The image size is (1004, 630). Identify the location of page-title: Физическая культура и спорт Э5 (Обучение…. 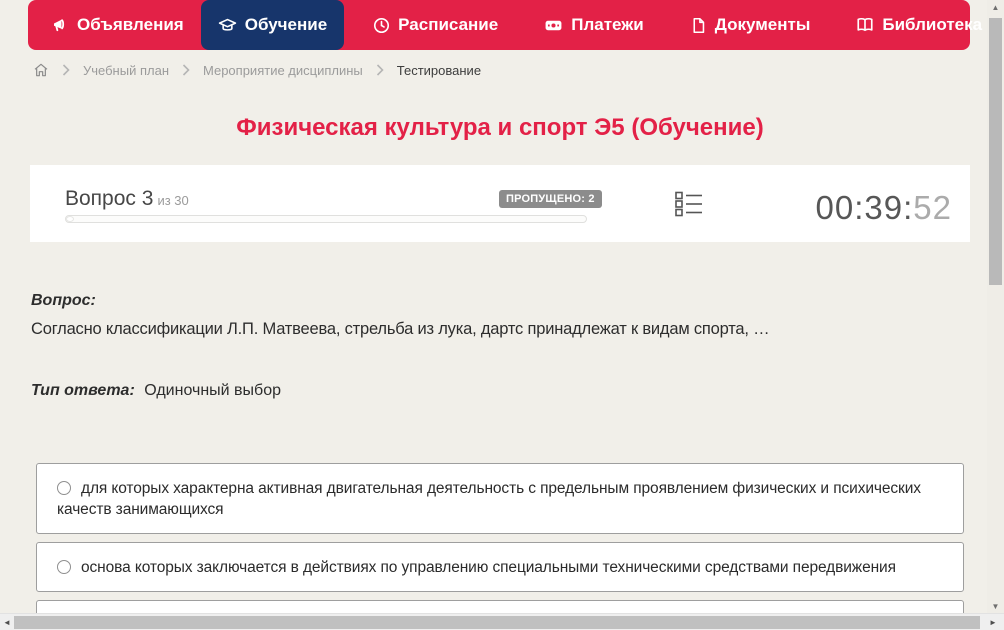
(500, 127).